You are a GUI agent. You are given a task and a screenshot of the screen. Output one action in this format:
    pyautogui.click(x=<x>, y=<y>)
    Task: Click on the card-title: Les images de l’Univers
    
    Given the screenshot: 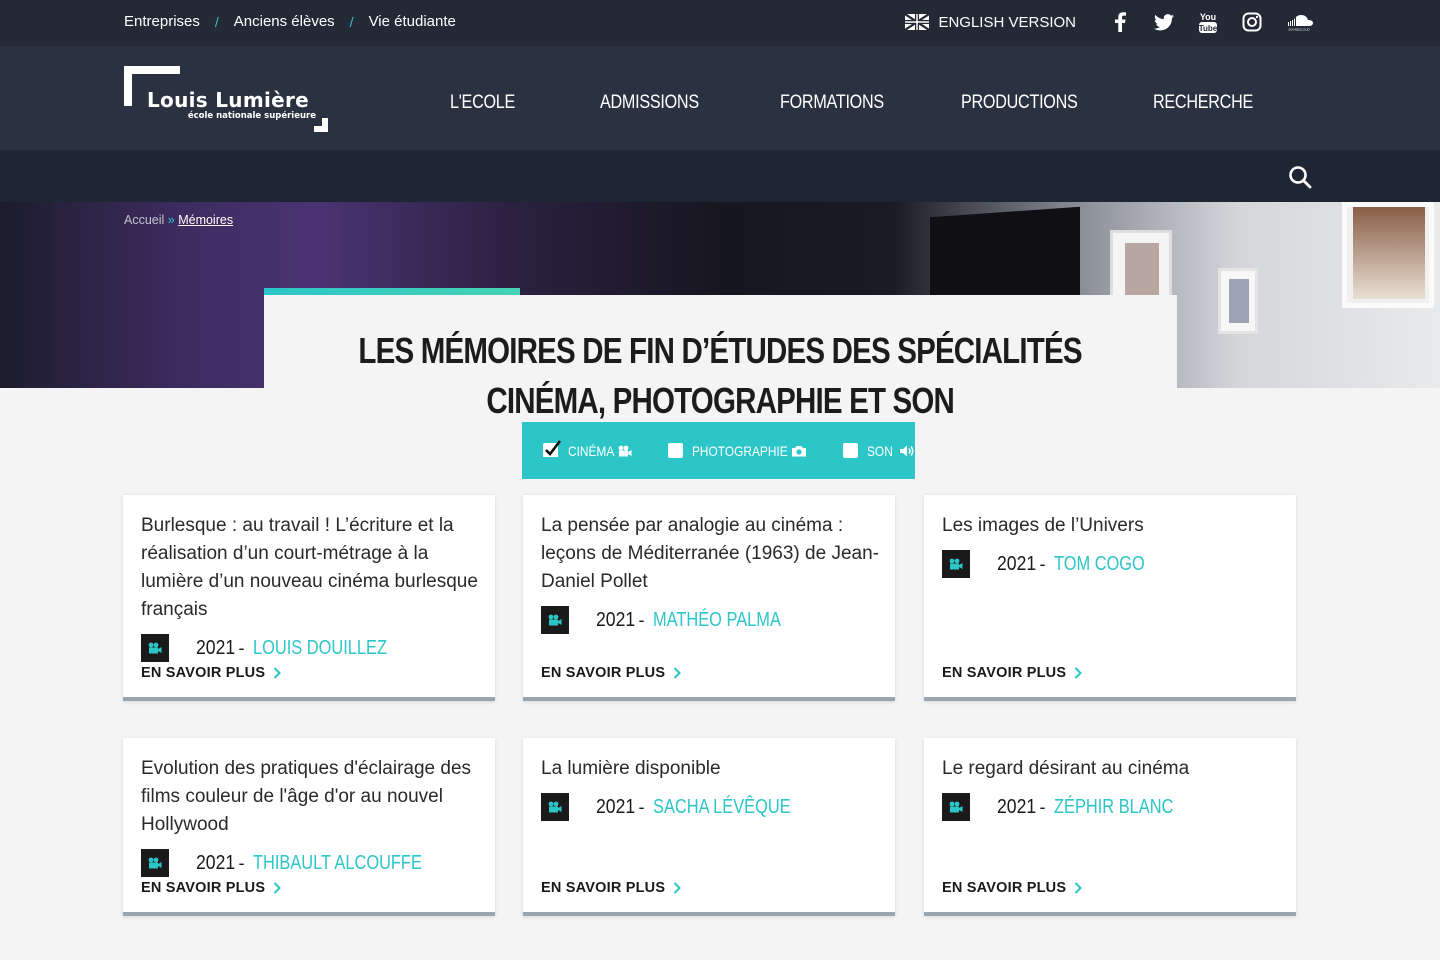 What is the action you would take?
    pyautogui.click(x=1112, y=526)
    